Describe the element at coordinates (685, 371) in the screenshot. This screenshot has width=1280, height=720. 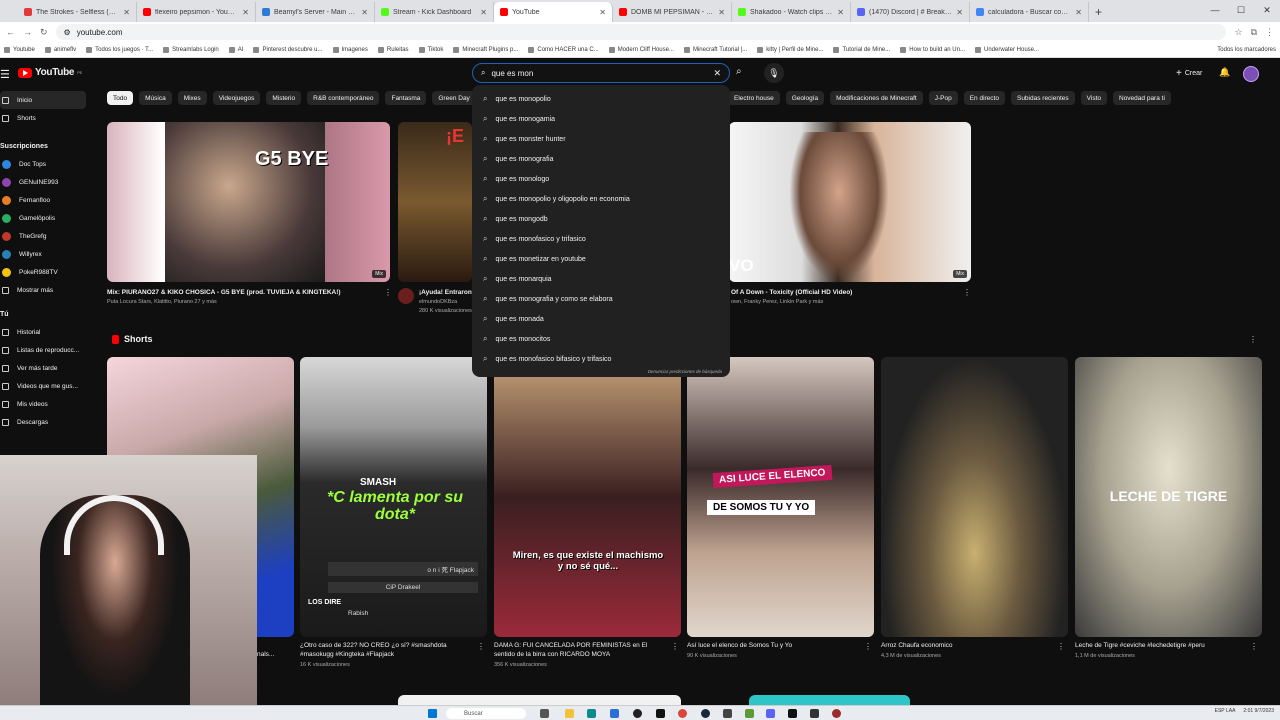
I see `report-predictions-link: Denunciar predicciones de búsqueda` at that location.